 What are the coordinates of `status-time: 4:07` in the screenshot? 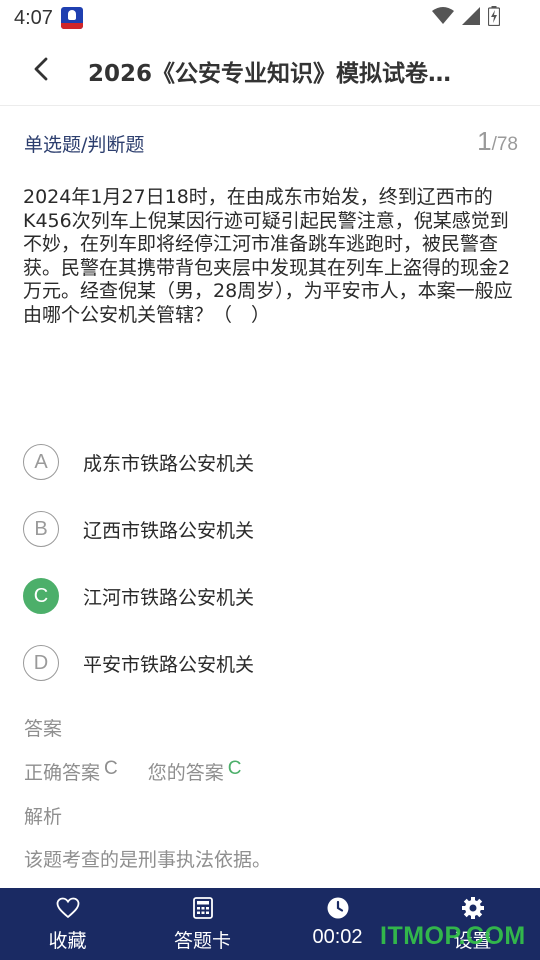 It's located at (33, 17).